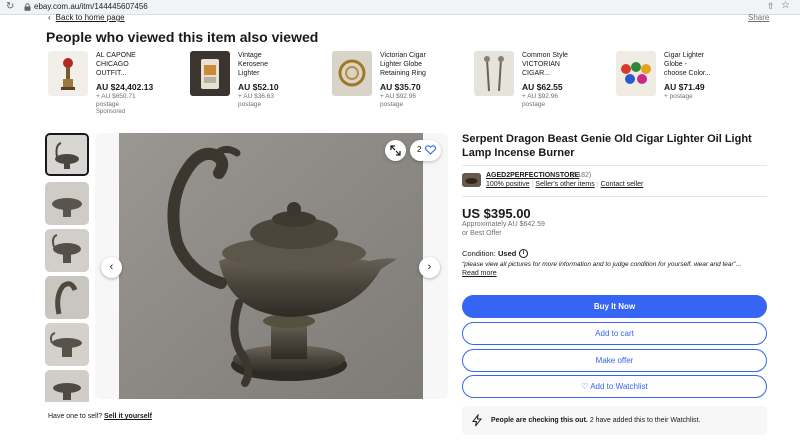 This screenshot has height=441, width=800. Describe the element at coordinates (503, 224) in the screenshot. I see `approx-price: Approximately AU $642.59` at that location.